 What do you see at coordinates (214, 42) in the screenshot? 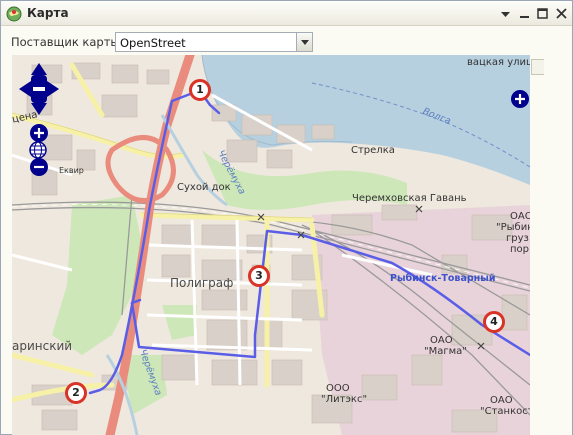
I see `provider-select: OpenStreet` at bounding box center [214, 42].